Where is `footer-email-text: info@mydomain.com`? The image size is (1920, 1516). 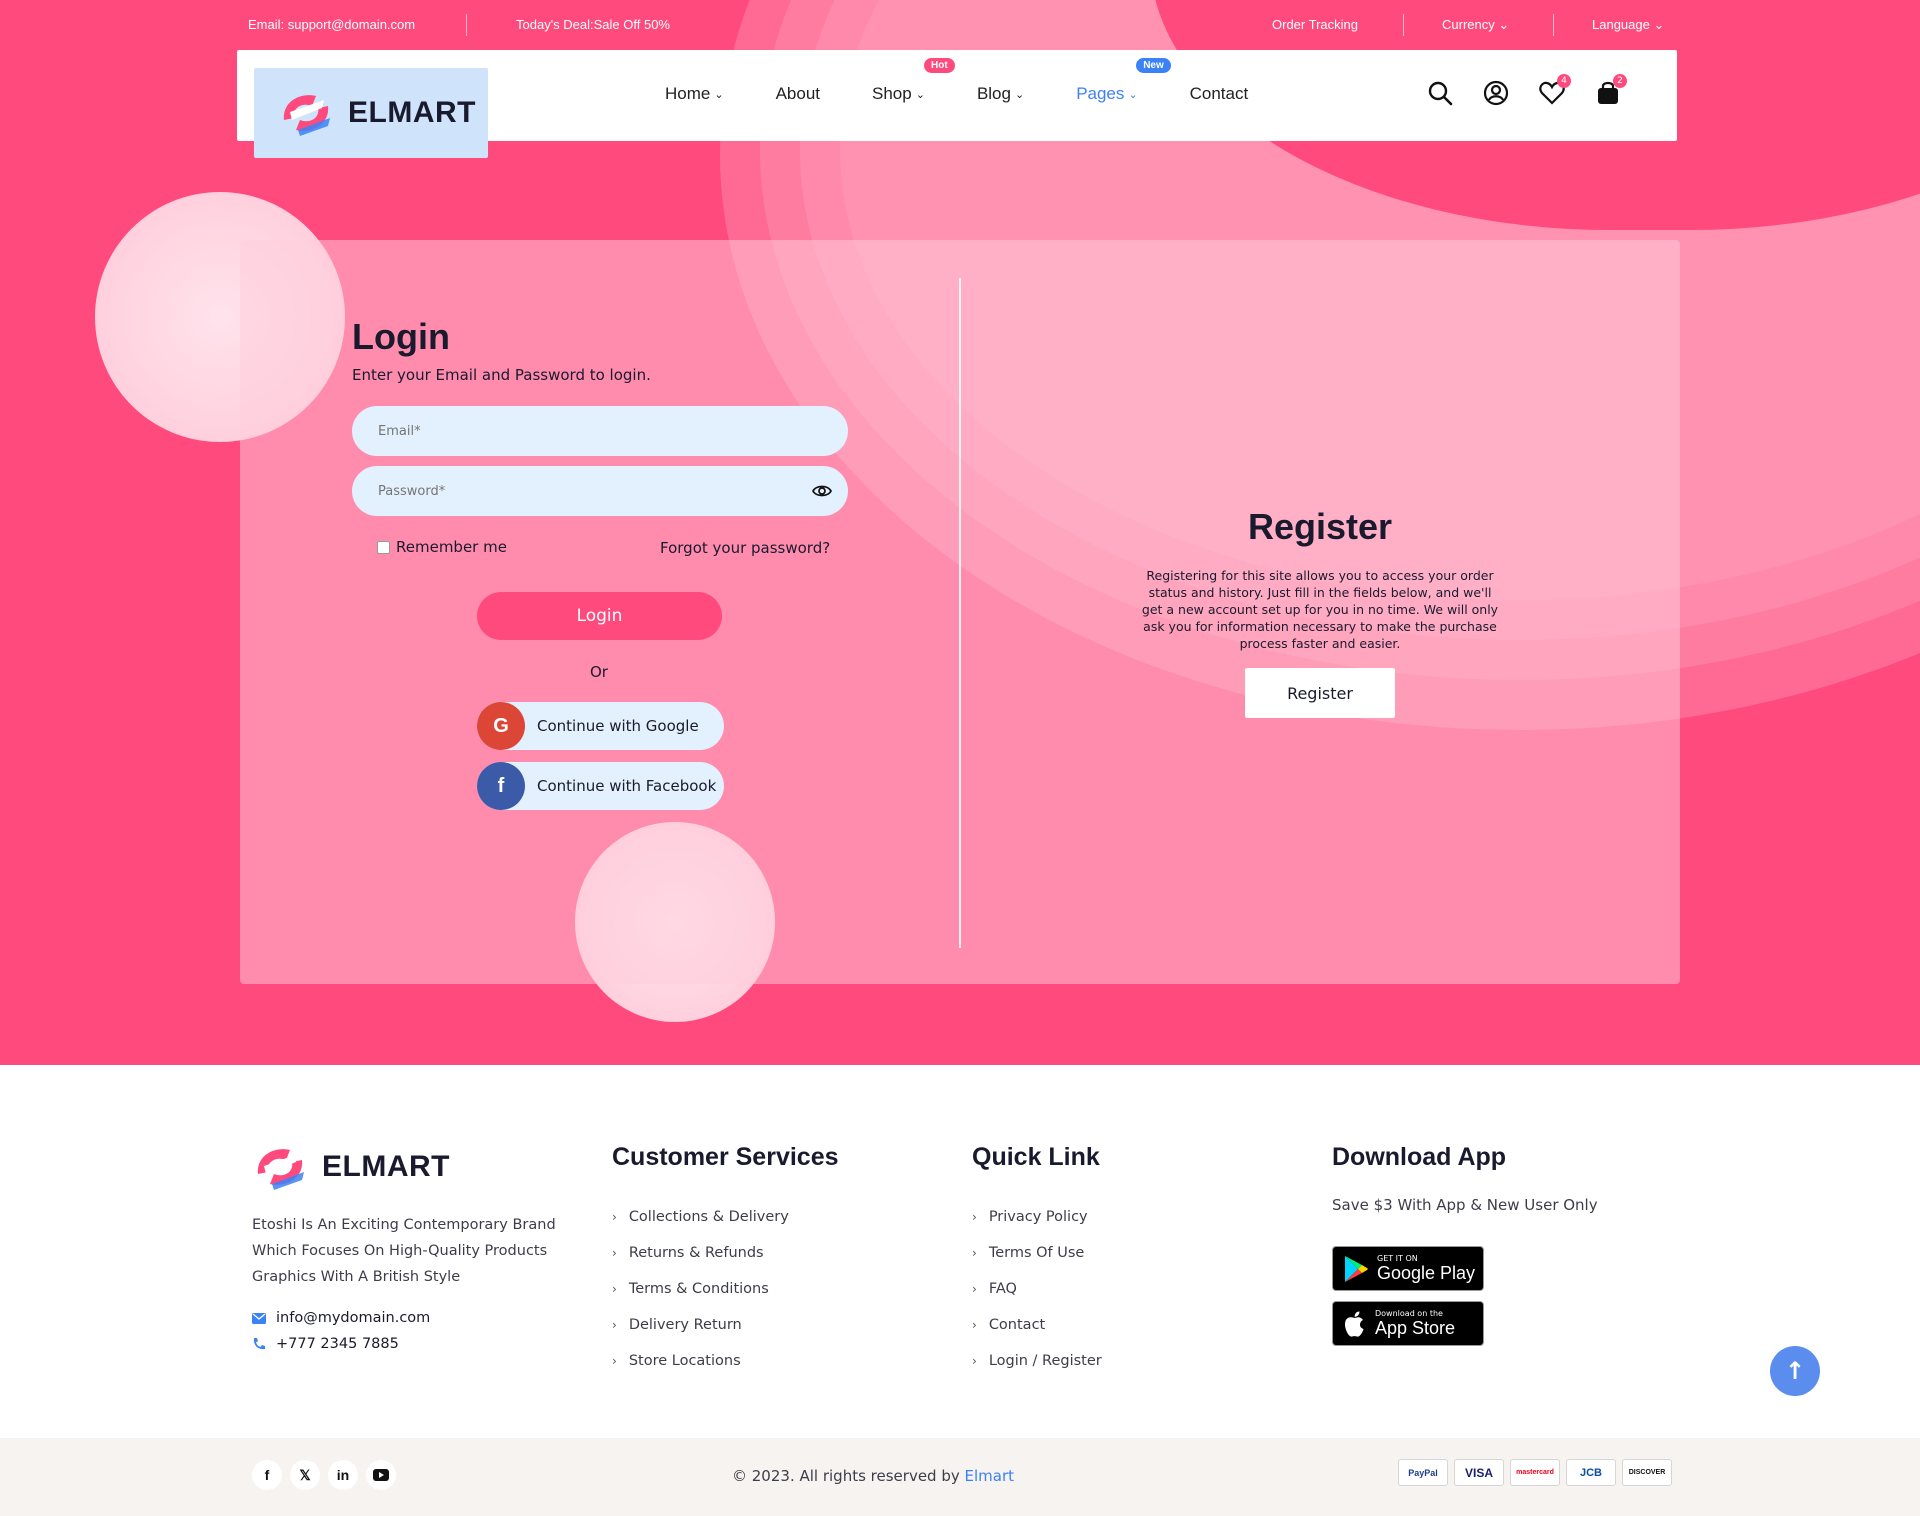 footer-email-text: info@mydomain.com is located at coordinates (353, 1318).